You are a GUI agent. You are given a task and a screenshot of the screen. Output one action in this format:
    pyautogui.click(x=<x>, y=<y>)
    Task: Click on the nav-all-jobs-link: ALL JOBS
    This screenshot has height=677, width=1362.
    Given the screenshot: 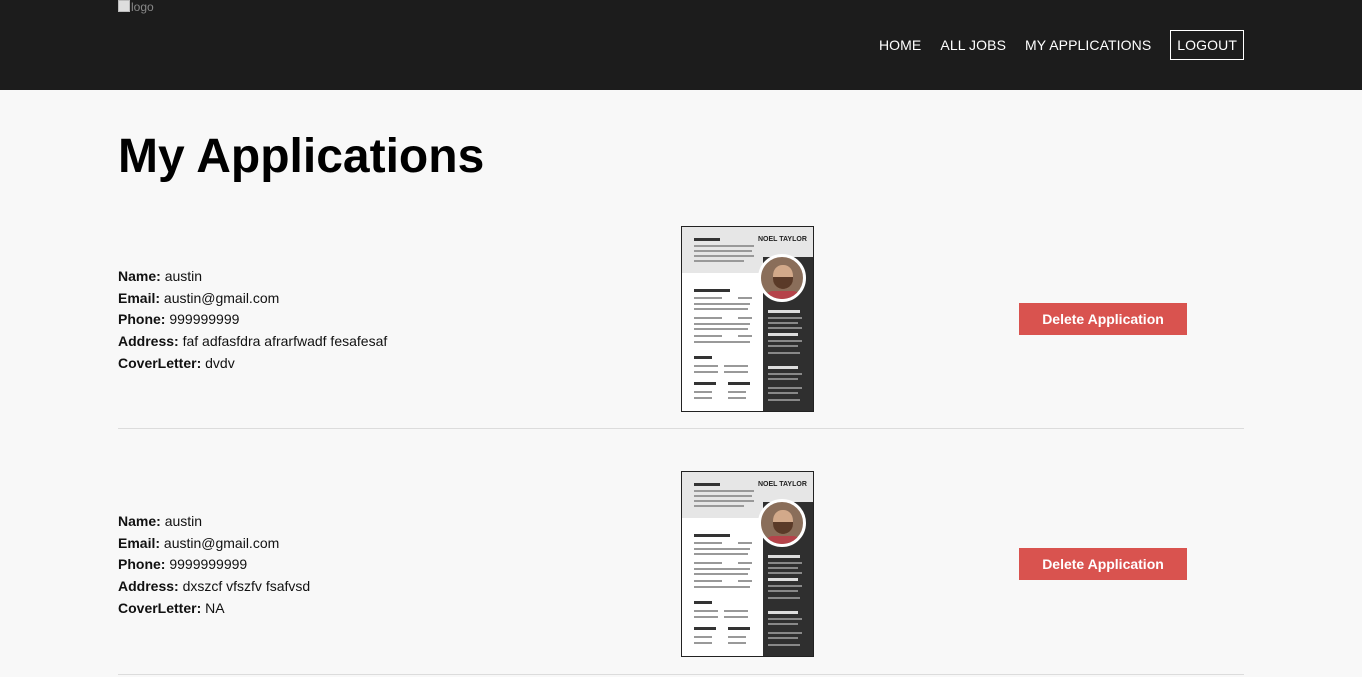 What is the action you would take?
    pyautogui.click(x=973, y=45)
    